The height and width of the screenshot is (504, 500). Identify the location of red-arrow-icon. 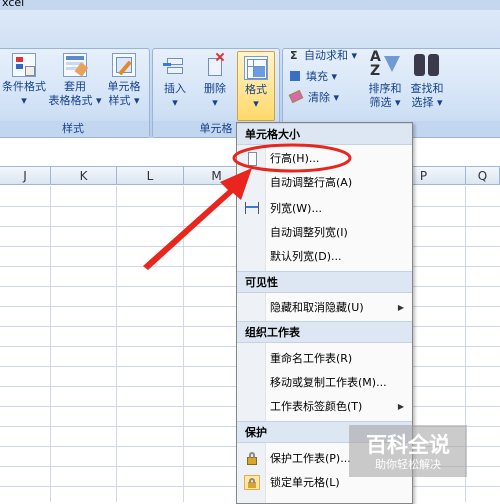
(197, 219).